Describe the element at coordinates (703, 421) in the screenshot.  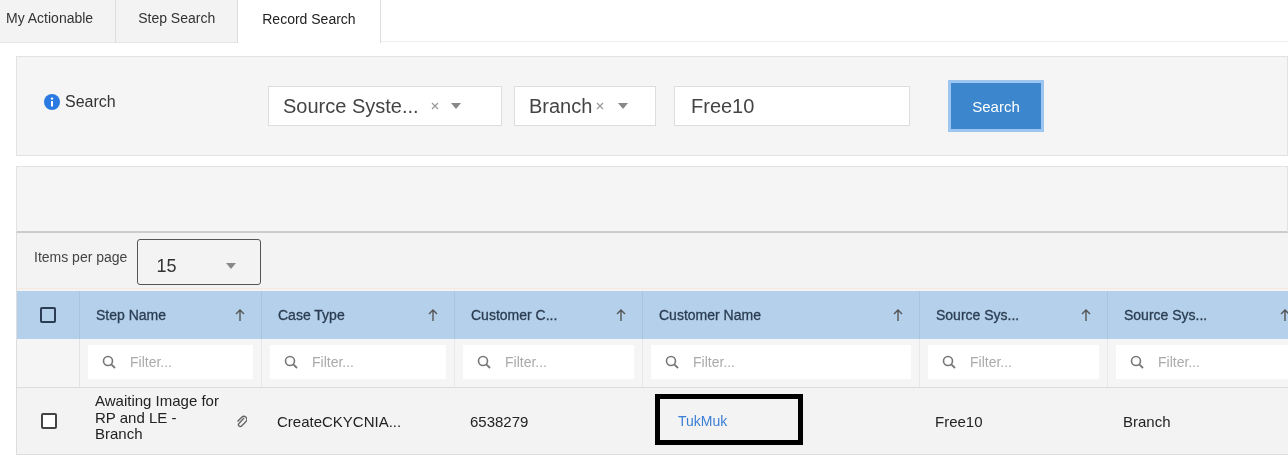
I see `customer-link: TukMuk` at that location.